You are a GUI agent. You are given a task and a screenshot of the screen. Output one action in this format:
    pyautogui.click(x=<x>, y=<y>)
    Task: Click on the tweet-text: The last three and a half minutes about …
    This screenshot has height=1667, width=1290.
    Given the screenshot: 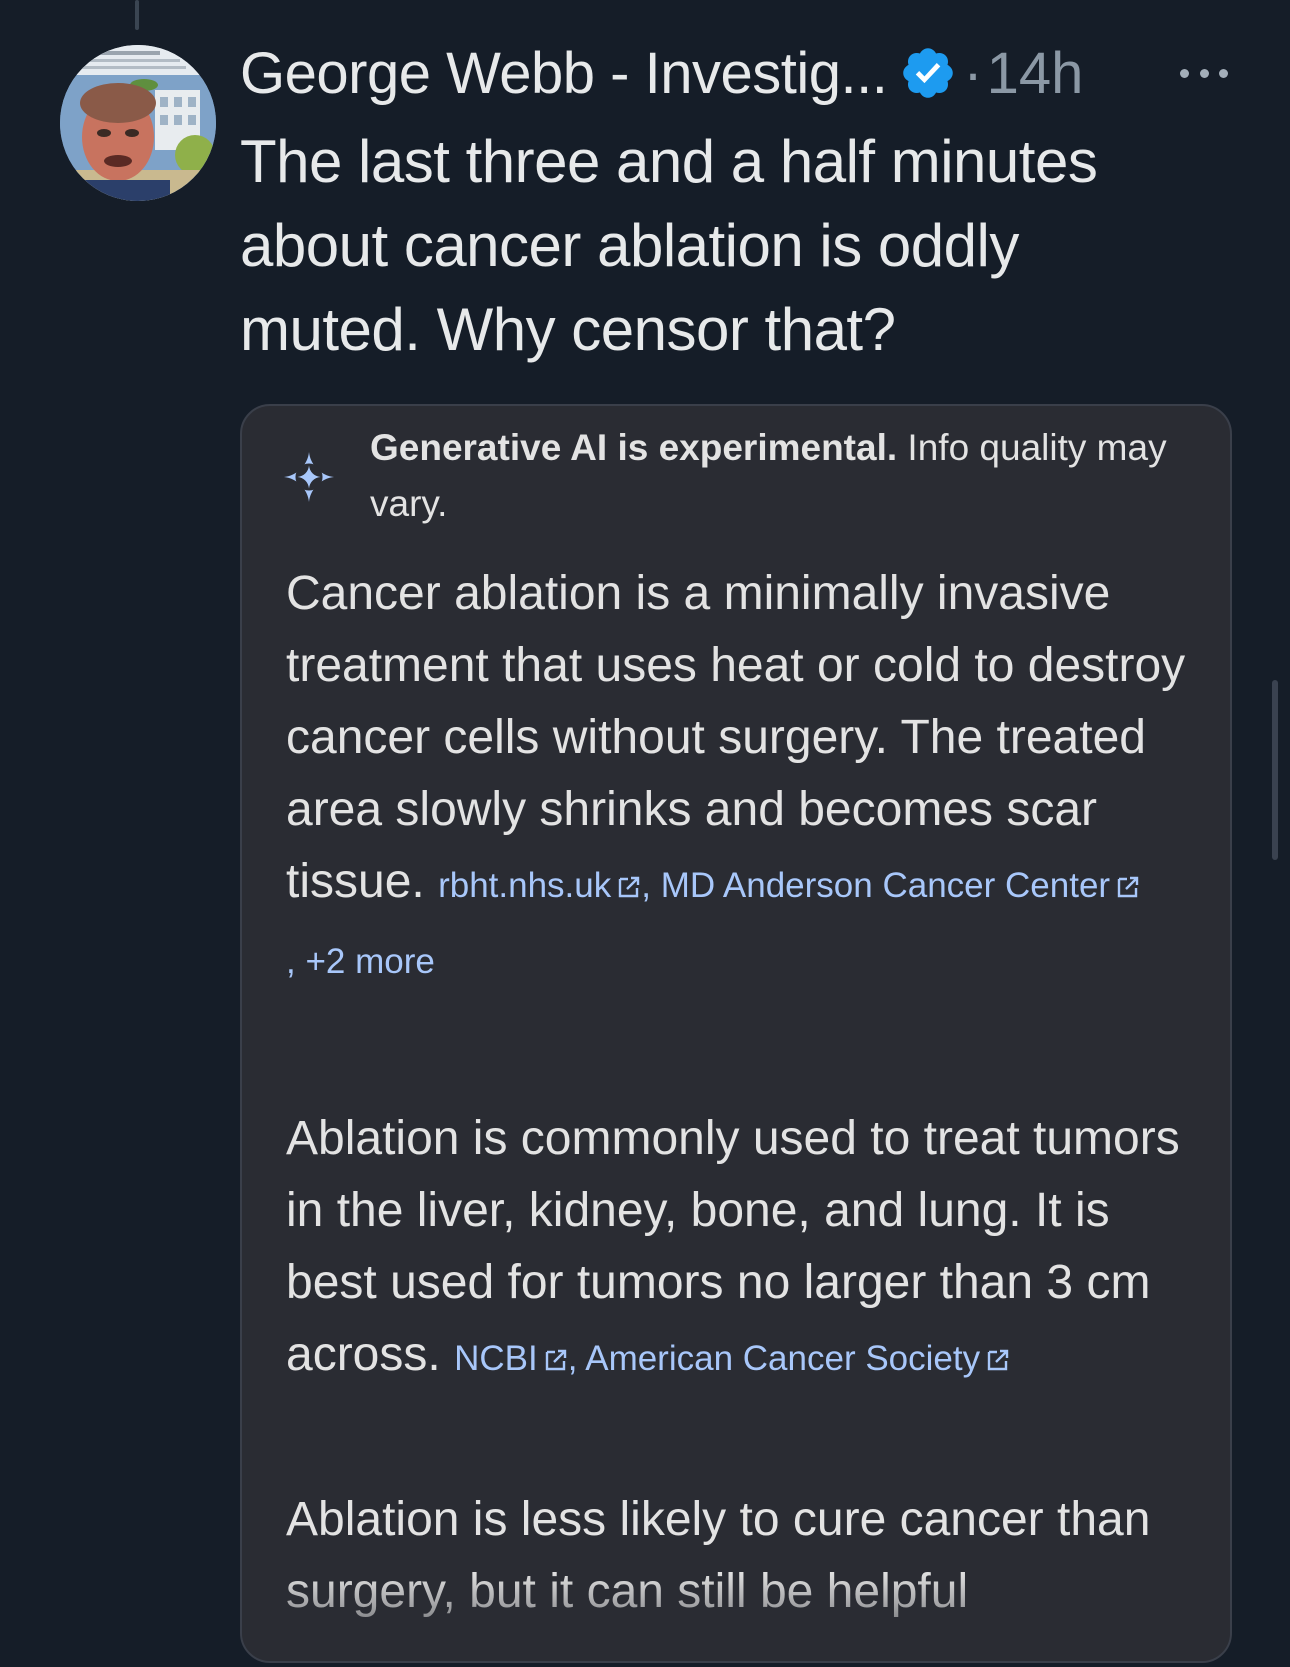 What is the action you would take?
    pyautogui.click(x=669, y=245)
    